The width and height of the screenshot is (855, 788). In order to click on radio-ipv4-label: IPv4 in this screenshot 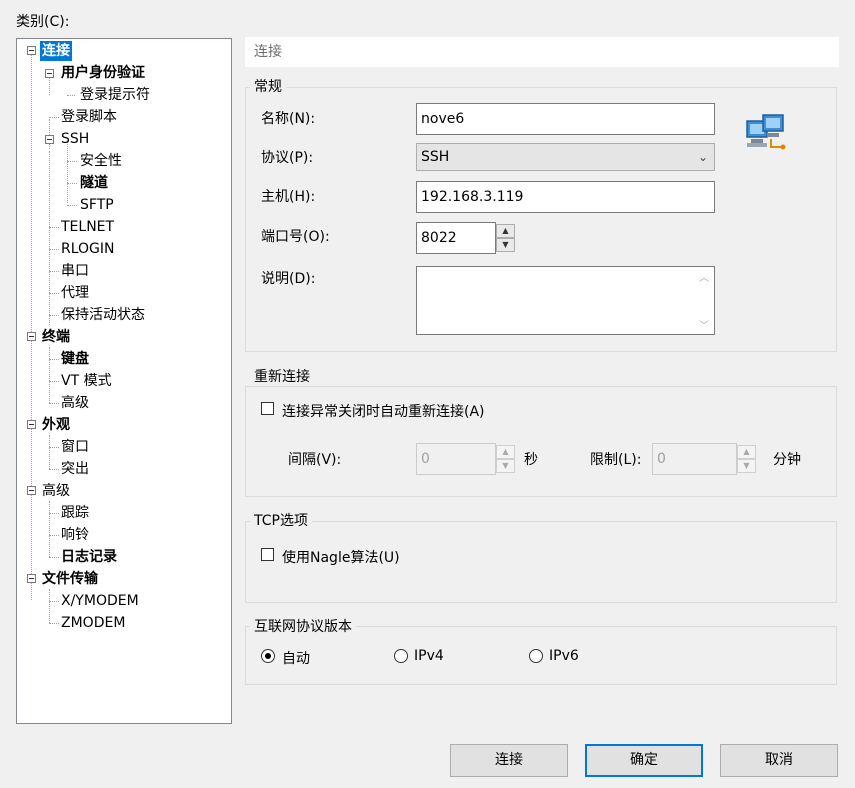, I will do `click(429, 656)`.